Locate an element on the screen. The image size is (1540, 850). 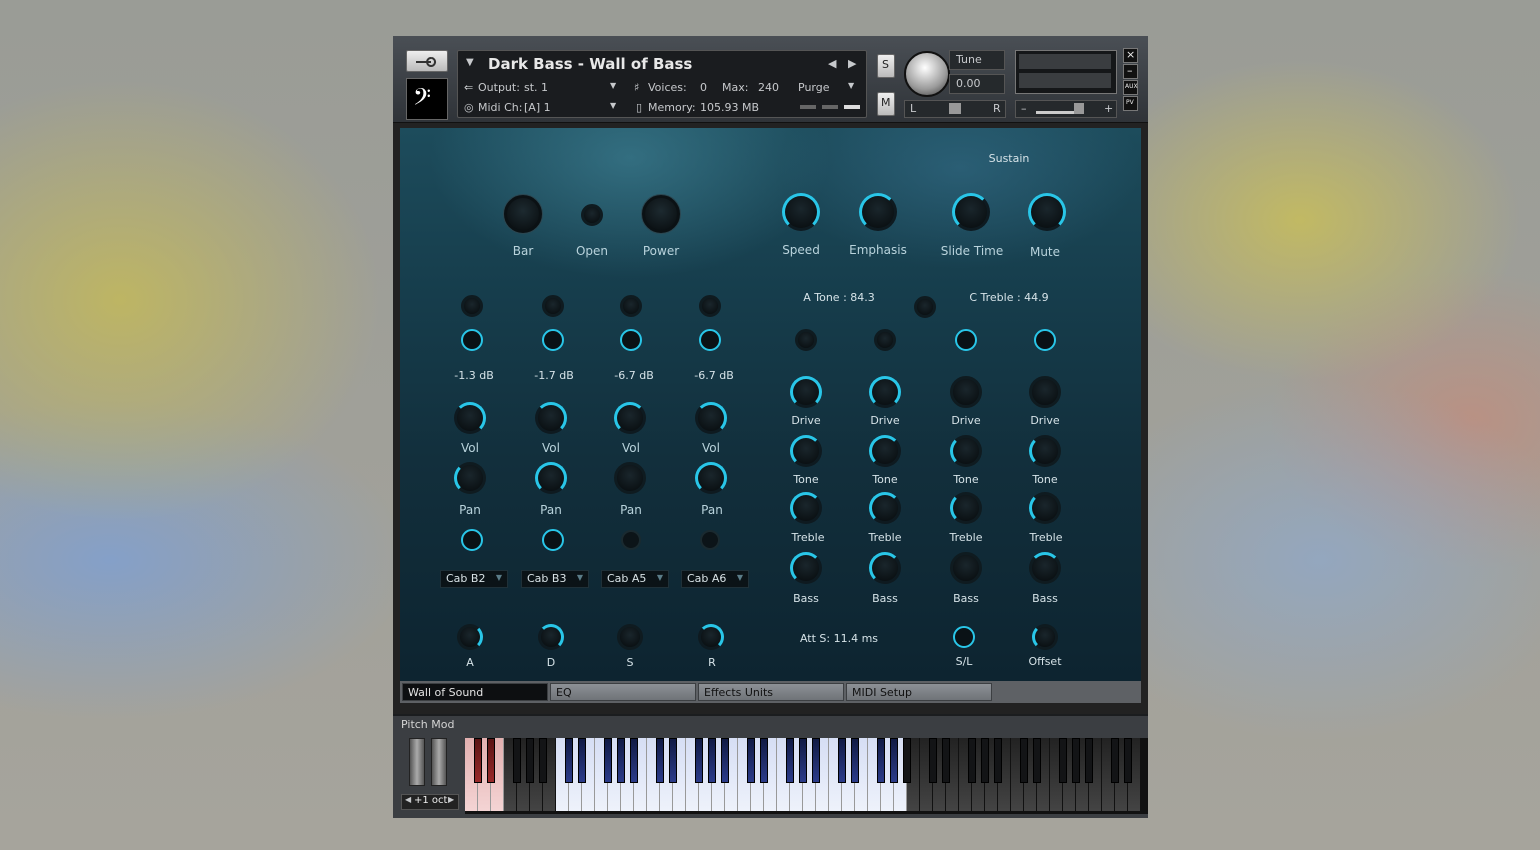
volume-slider-handle is located at coordinates (1079, 108).